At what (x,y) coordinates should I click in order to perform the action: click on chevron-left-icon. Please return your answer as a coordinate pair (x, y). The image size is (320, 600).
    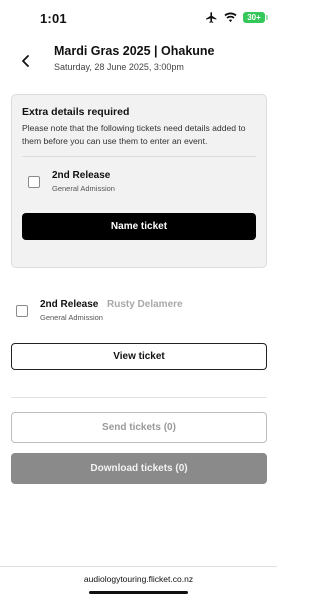
    Looking at the image, I should click on (25, 61).